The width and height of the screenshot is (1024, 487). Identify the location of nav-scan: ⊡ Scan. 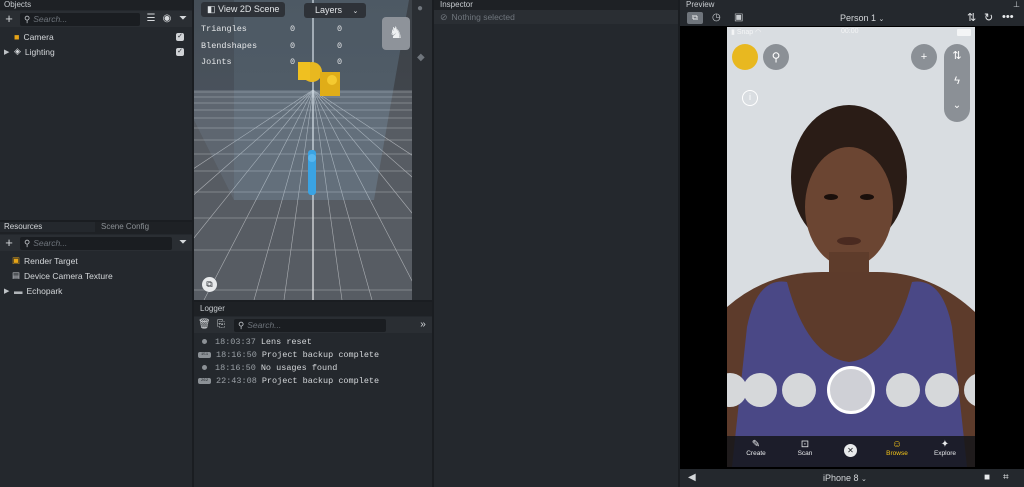
(805, 448).